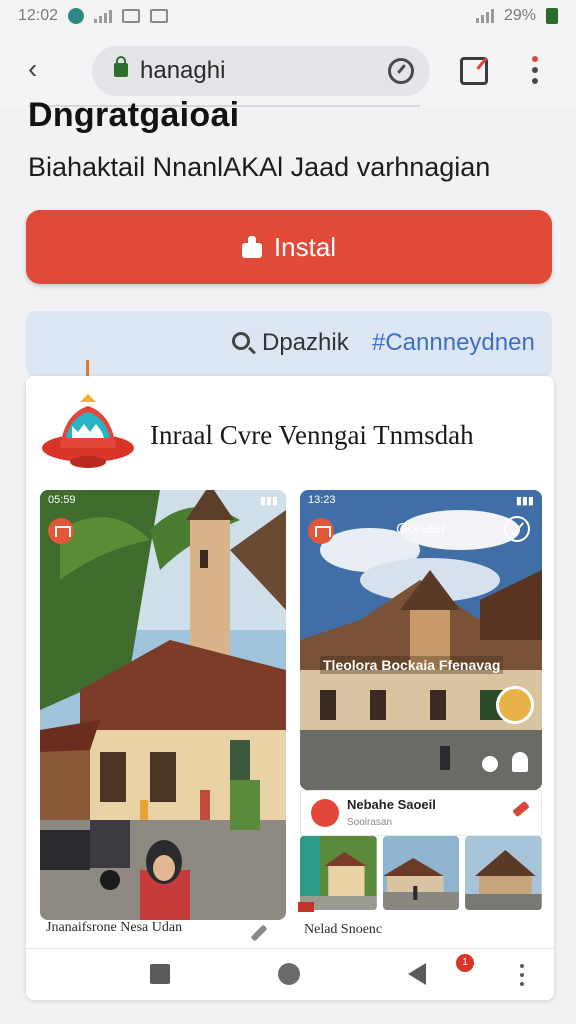  What do you see at coordinates (114, 927) in the screenshot?
I see `left-caption: Jnanaifsrone Nesa Udan` at bounding box center [114, 927].